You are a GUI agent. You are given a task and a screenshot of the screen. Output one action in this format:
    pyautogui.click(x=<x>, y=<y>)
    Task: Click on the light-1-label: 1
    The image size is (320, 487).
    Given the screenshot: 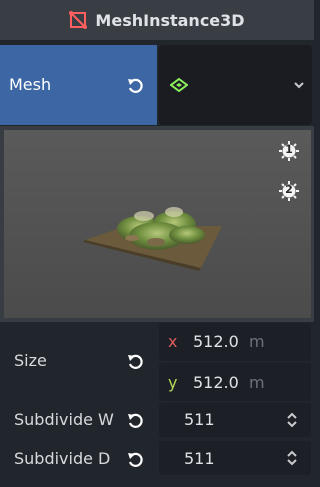 What is the action you would take?
    pyautogui.click(x=289, y=149)
    